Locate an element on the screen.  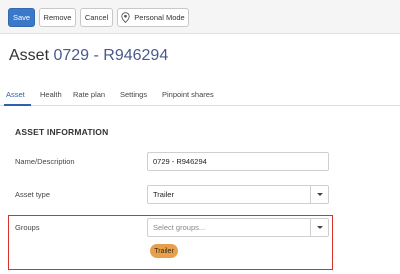
groups-label: Groups is located at coordinates (27, 227).